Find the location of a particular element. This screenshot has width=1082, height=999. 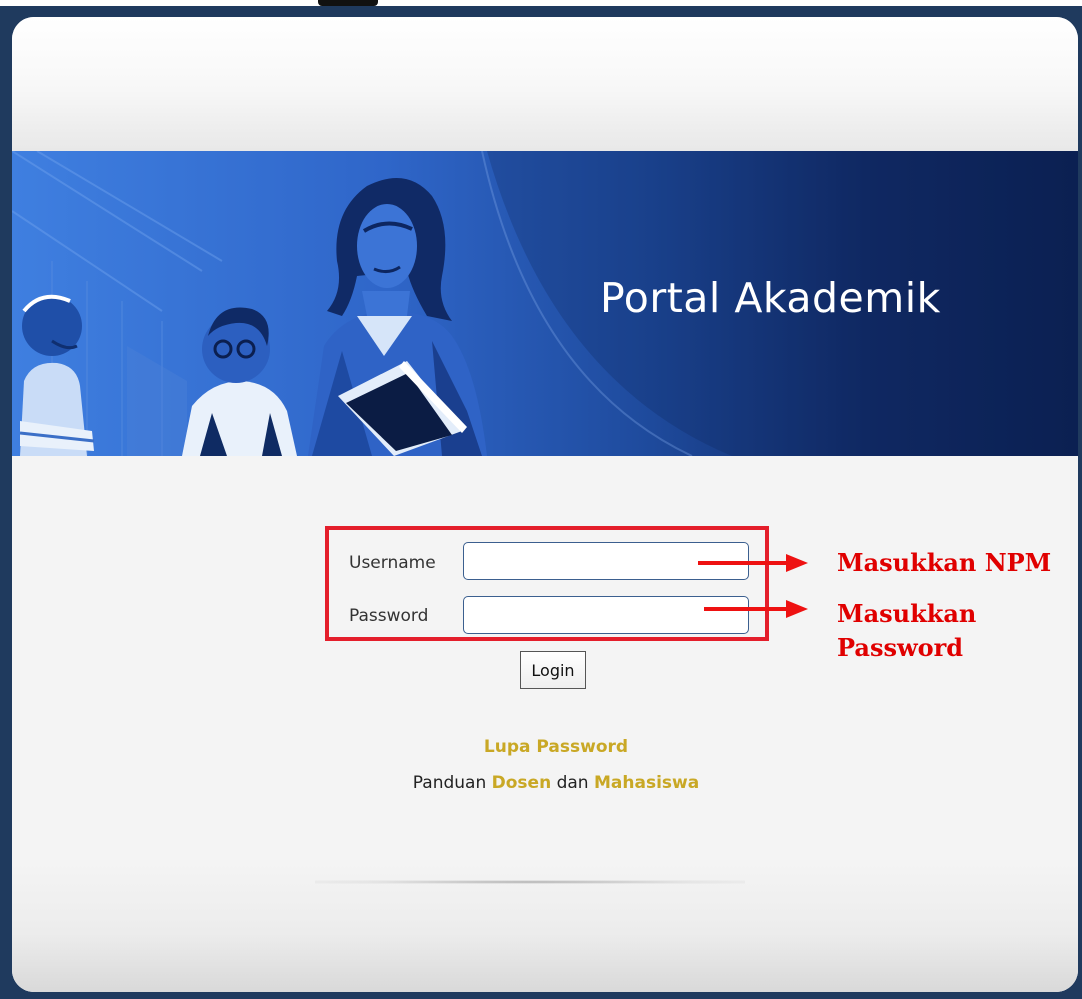

header-area is located at coordinates (545, 84).